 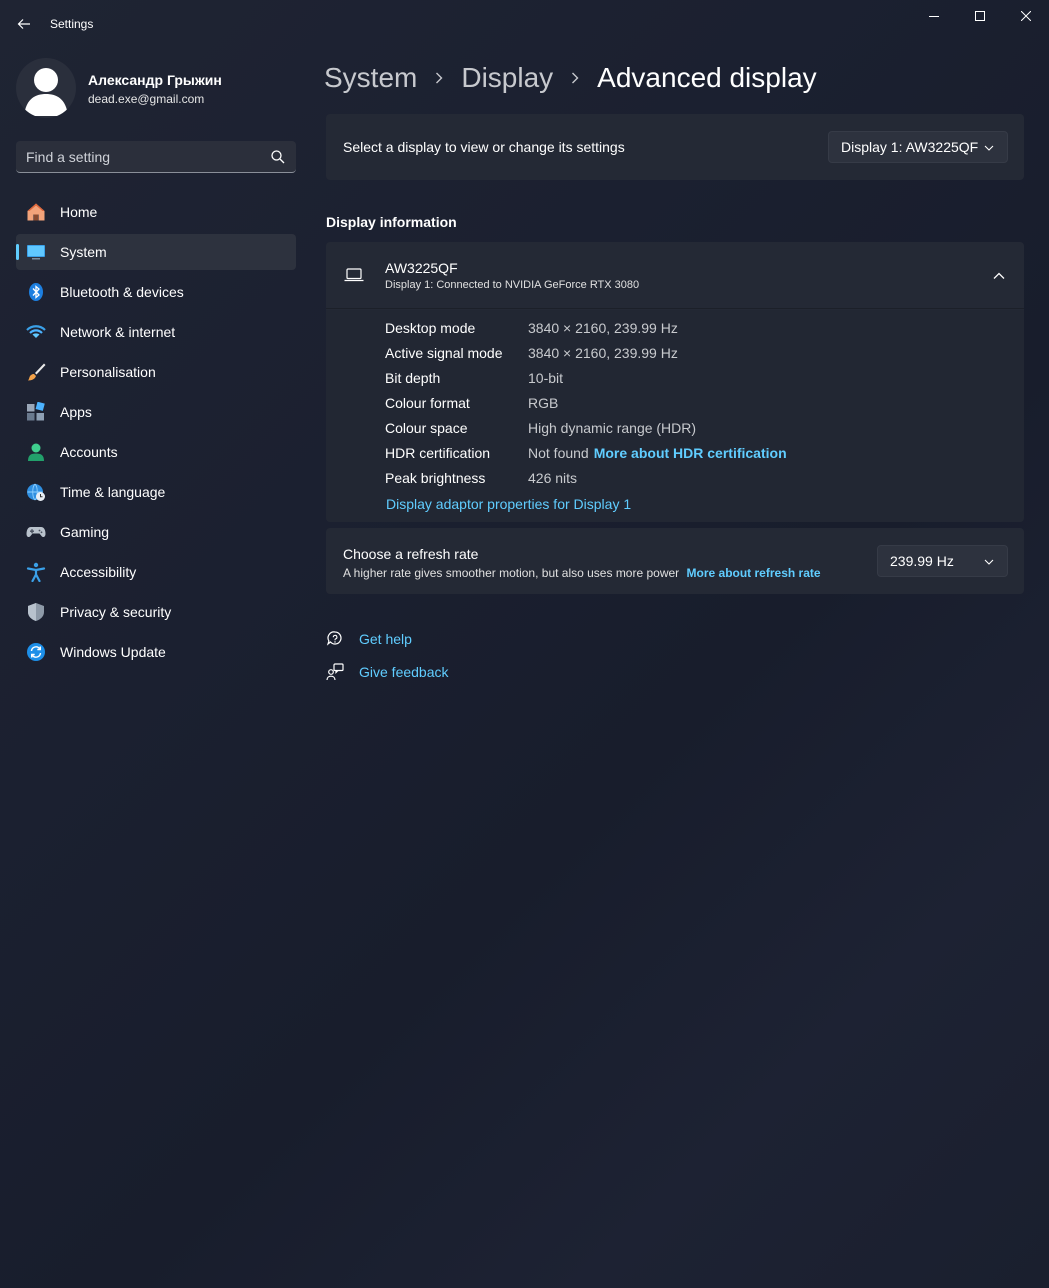 I want to click on get-help-text: Get help, so click(x=385, y=639).